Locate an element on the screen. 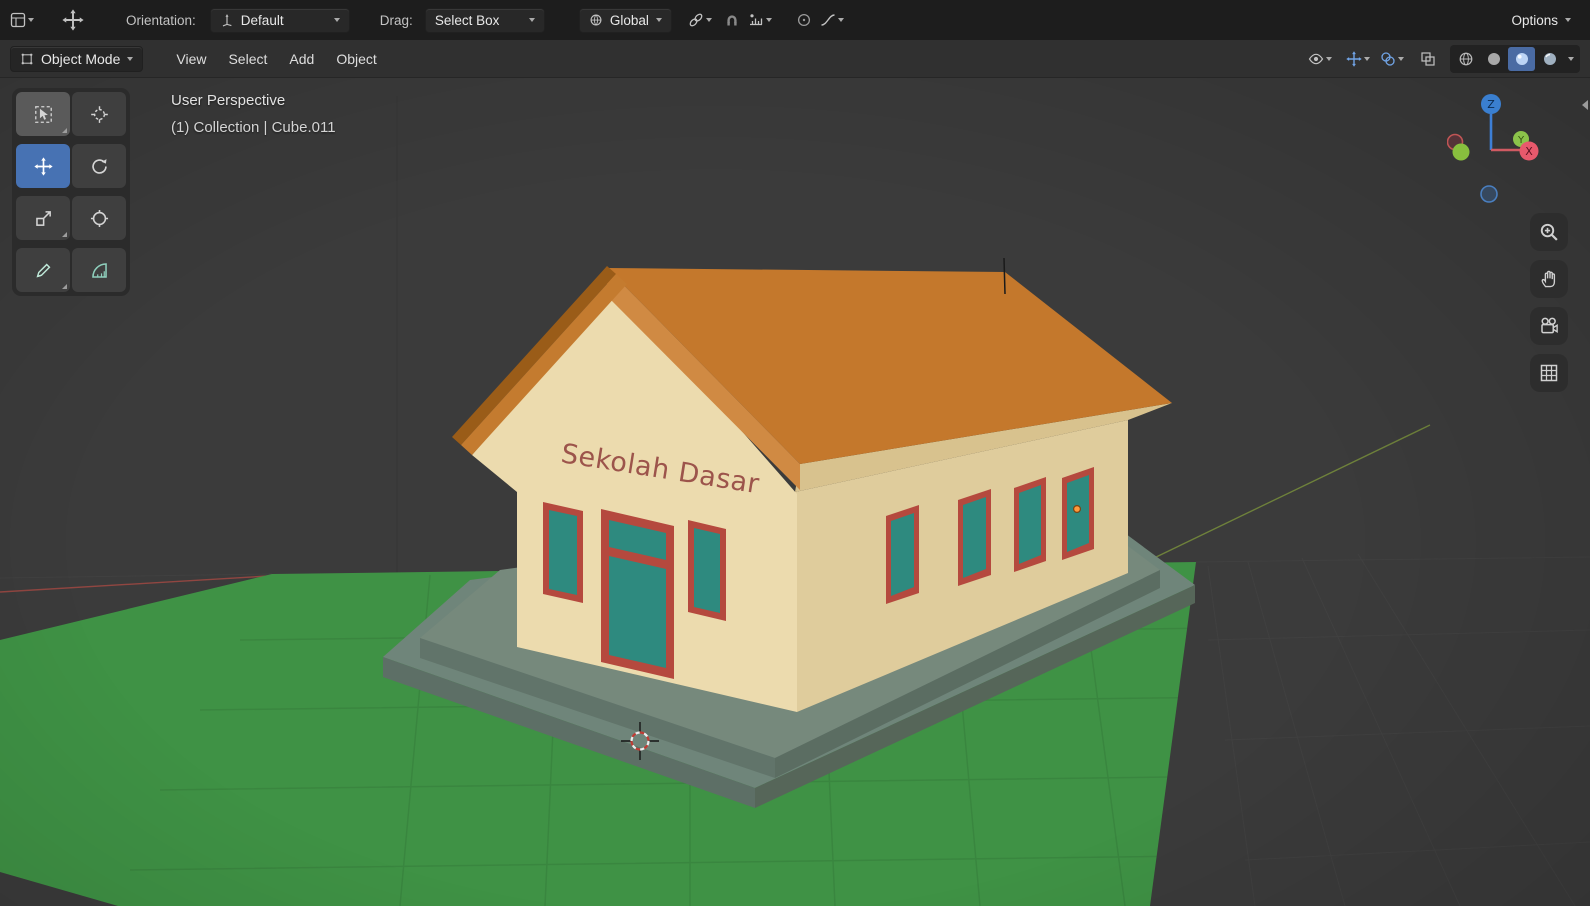 The image size is (1590, 906). svg-text: X is located at coordinates (1529, 151).